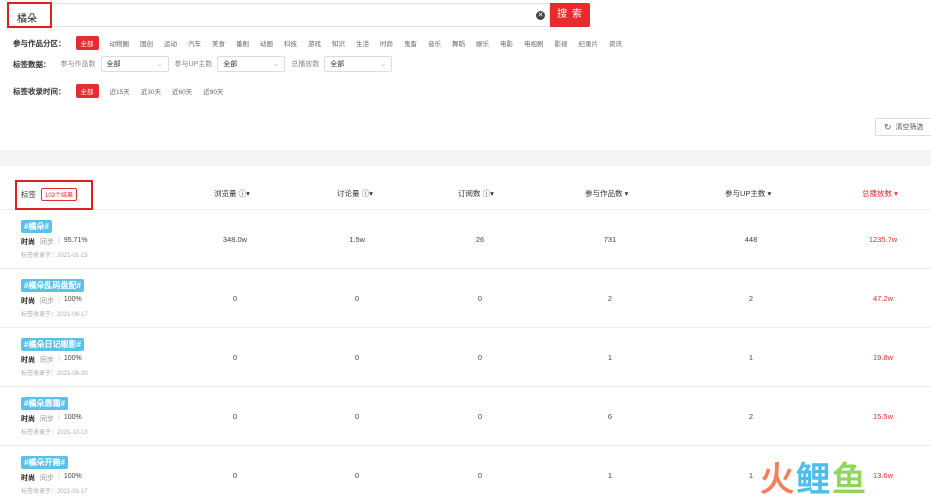 This screenshot has width=931, height=497. What do you see at coordinates (615, 43) in the screenshot?
I see `category-chip: 资讯` at bounding box center [615, 43].